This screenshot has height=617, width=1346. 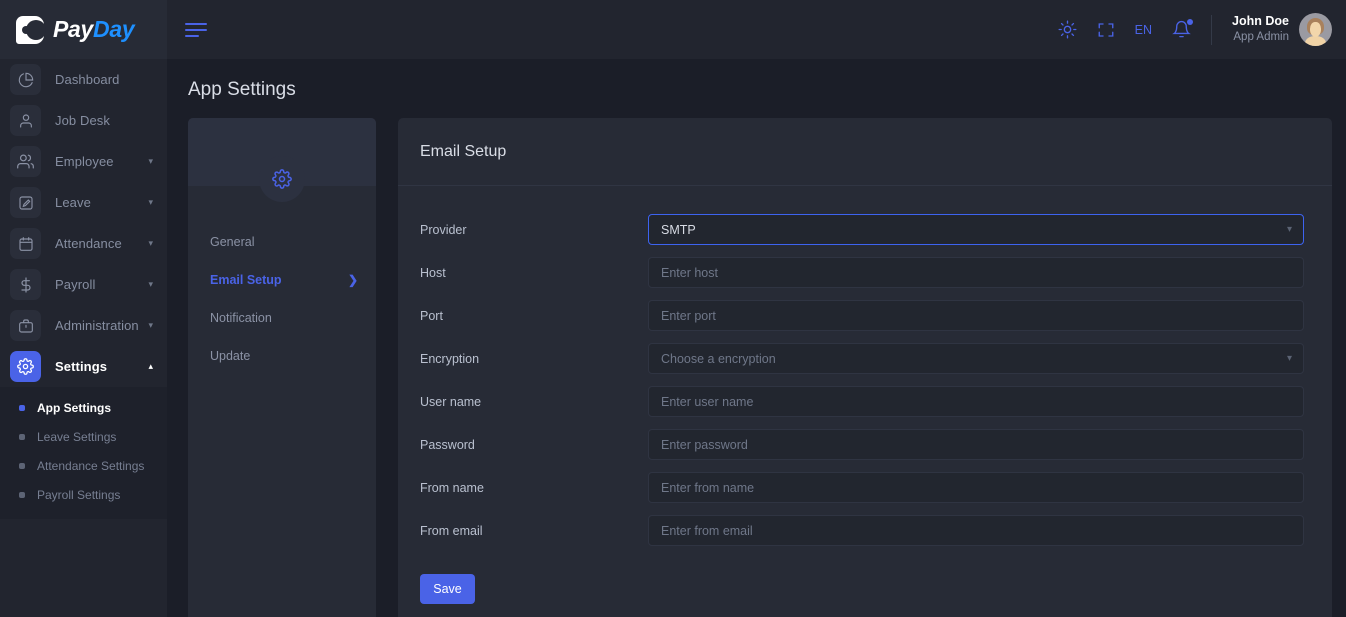 What do you see at coordinates (1261, 37) in the screenshot?
I see `user-role: App Admin` at bounding box center [1261, 37].